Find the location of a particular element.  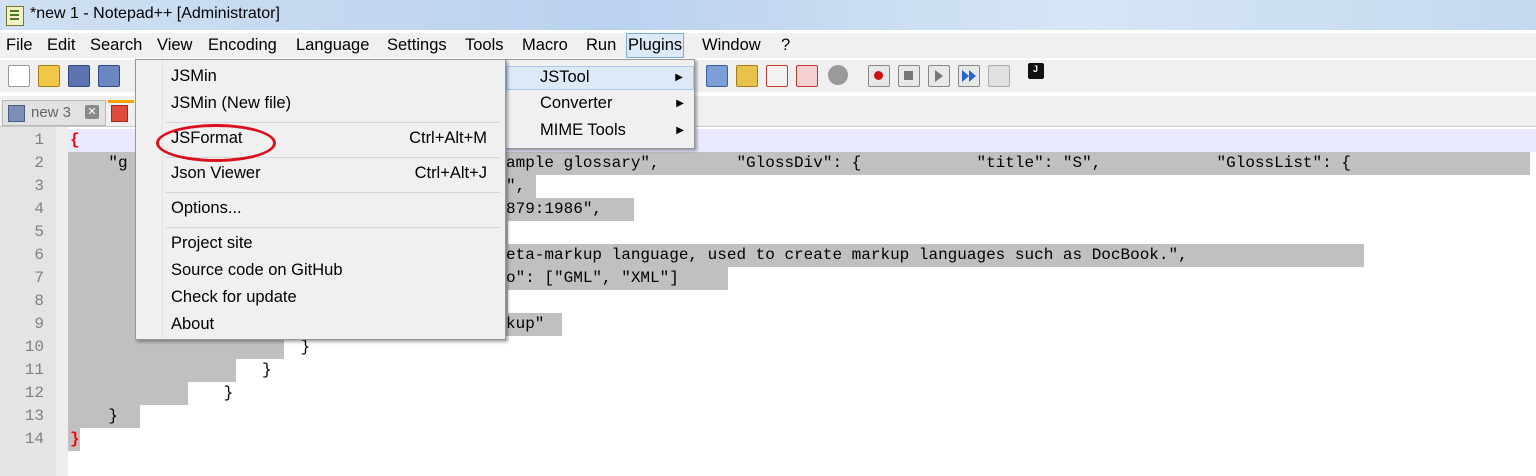

line-number: 13 is located at coordinates (34, 416).